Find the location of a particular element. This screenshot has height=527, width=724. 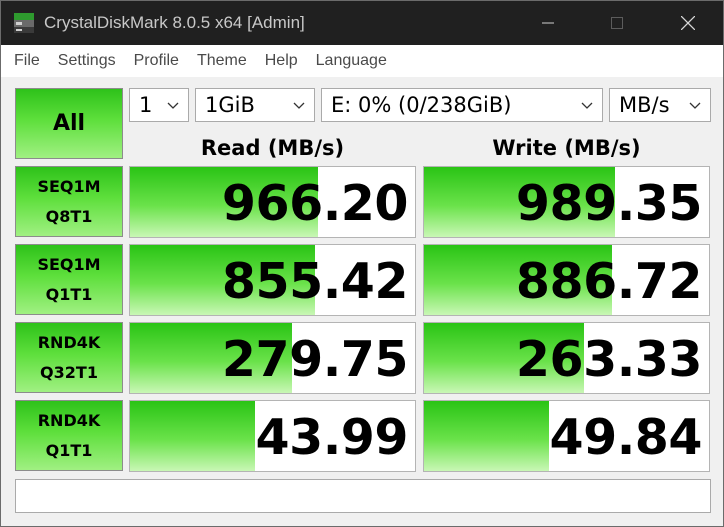

maximize-button is located at coordinates (617, 23).